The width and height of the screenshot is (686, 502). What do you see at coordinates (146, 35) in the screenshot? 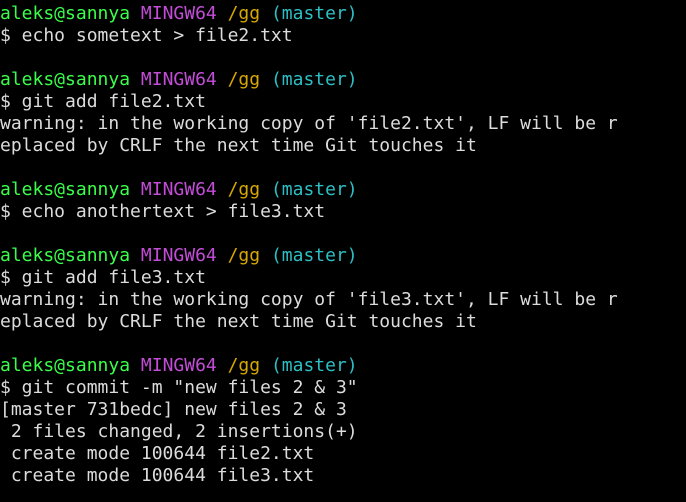
I see `line-text: $ echo sometext > file2.txt` at bounding box center [146, 35].